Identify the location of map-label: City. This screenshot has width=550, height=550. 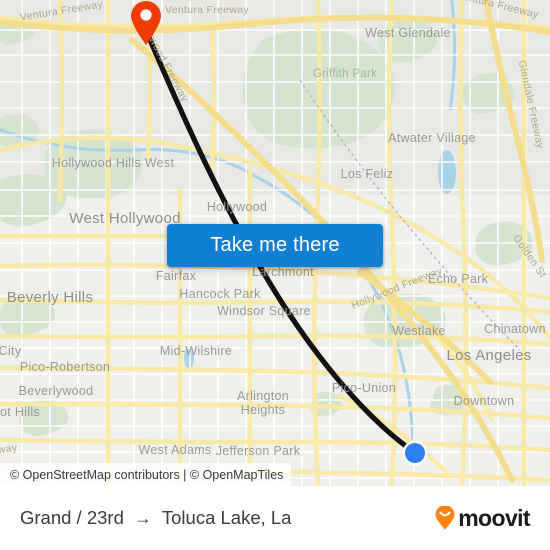
(11, 351).